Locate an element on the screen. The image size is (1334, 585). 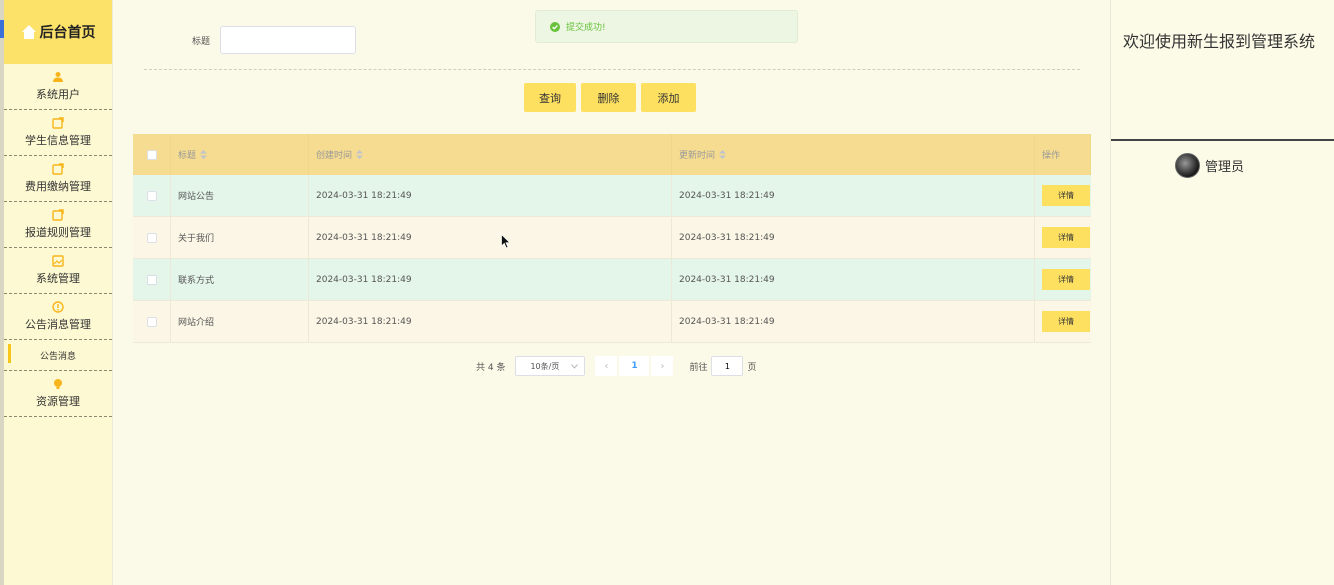
success-toast: 提交成功! is located at coordinates (666, 26).